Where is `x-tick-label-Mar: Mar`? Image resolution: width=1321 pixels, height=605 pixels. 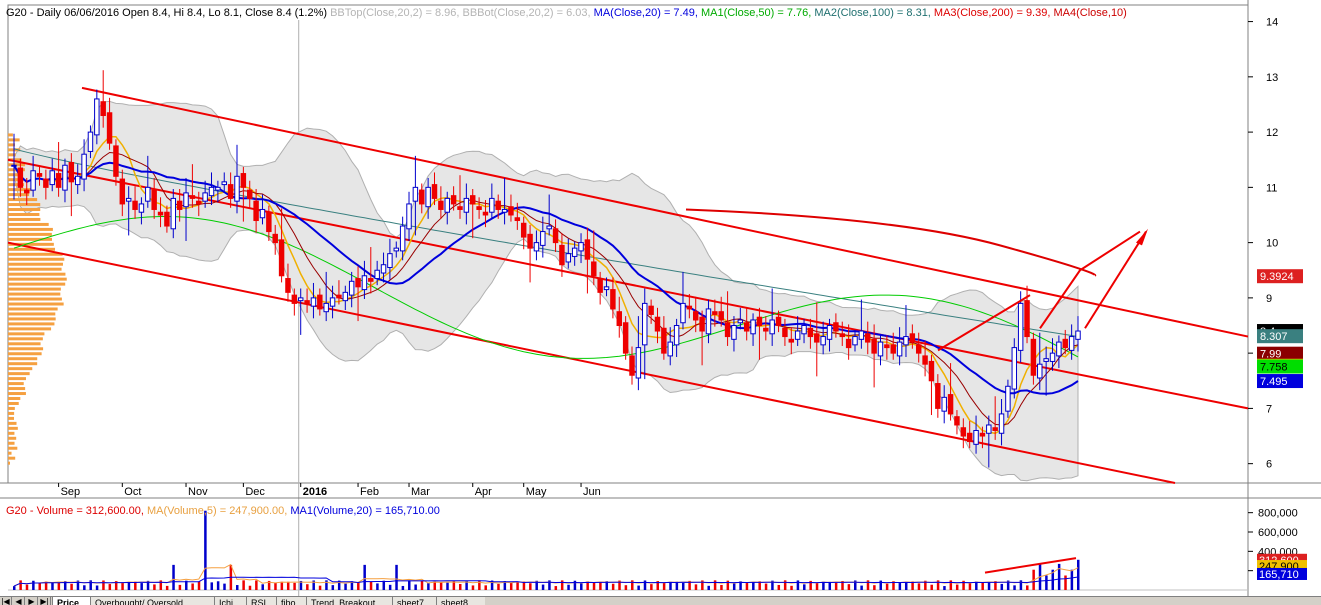 x-tick-label-Mar: Mar is located at coordinates (420, 492).